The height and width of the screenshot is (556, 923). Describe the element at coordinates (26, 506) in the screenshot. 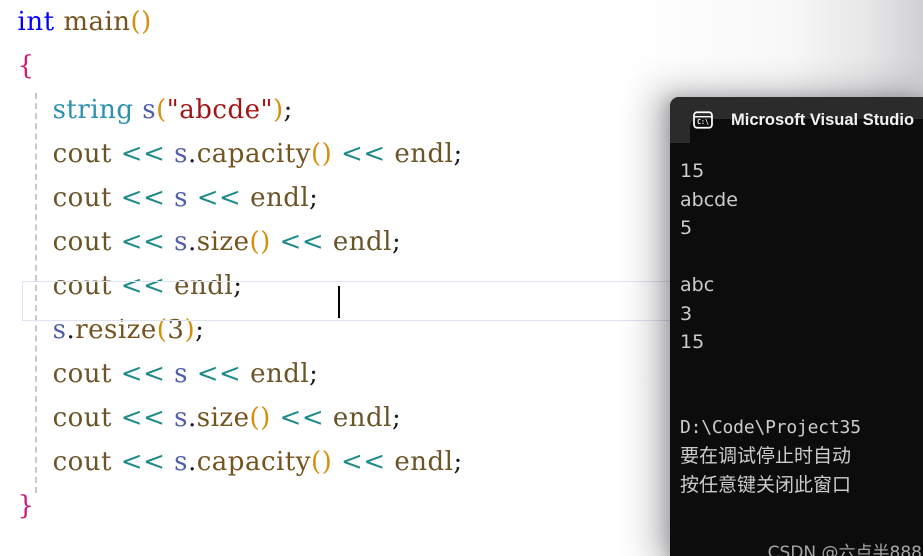

I see `code-token: }` at that location.